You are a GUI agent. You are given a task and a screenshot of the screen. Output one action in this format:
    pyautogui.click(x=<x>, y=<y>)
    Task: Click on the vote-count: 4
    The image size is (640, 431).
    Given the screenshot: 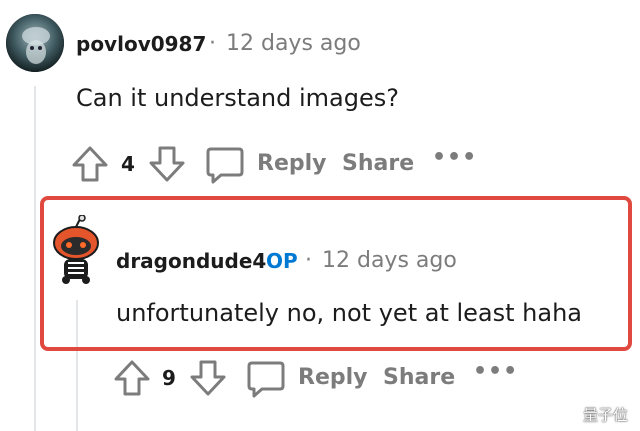 What is the action you would take?
    pyautogui.click(x=128, y=164)
    